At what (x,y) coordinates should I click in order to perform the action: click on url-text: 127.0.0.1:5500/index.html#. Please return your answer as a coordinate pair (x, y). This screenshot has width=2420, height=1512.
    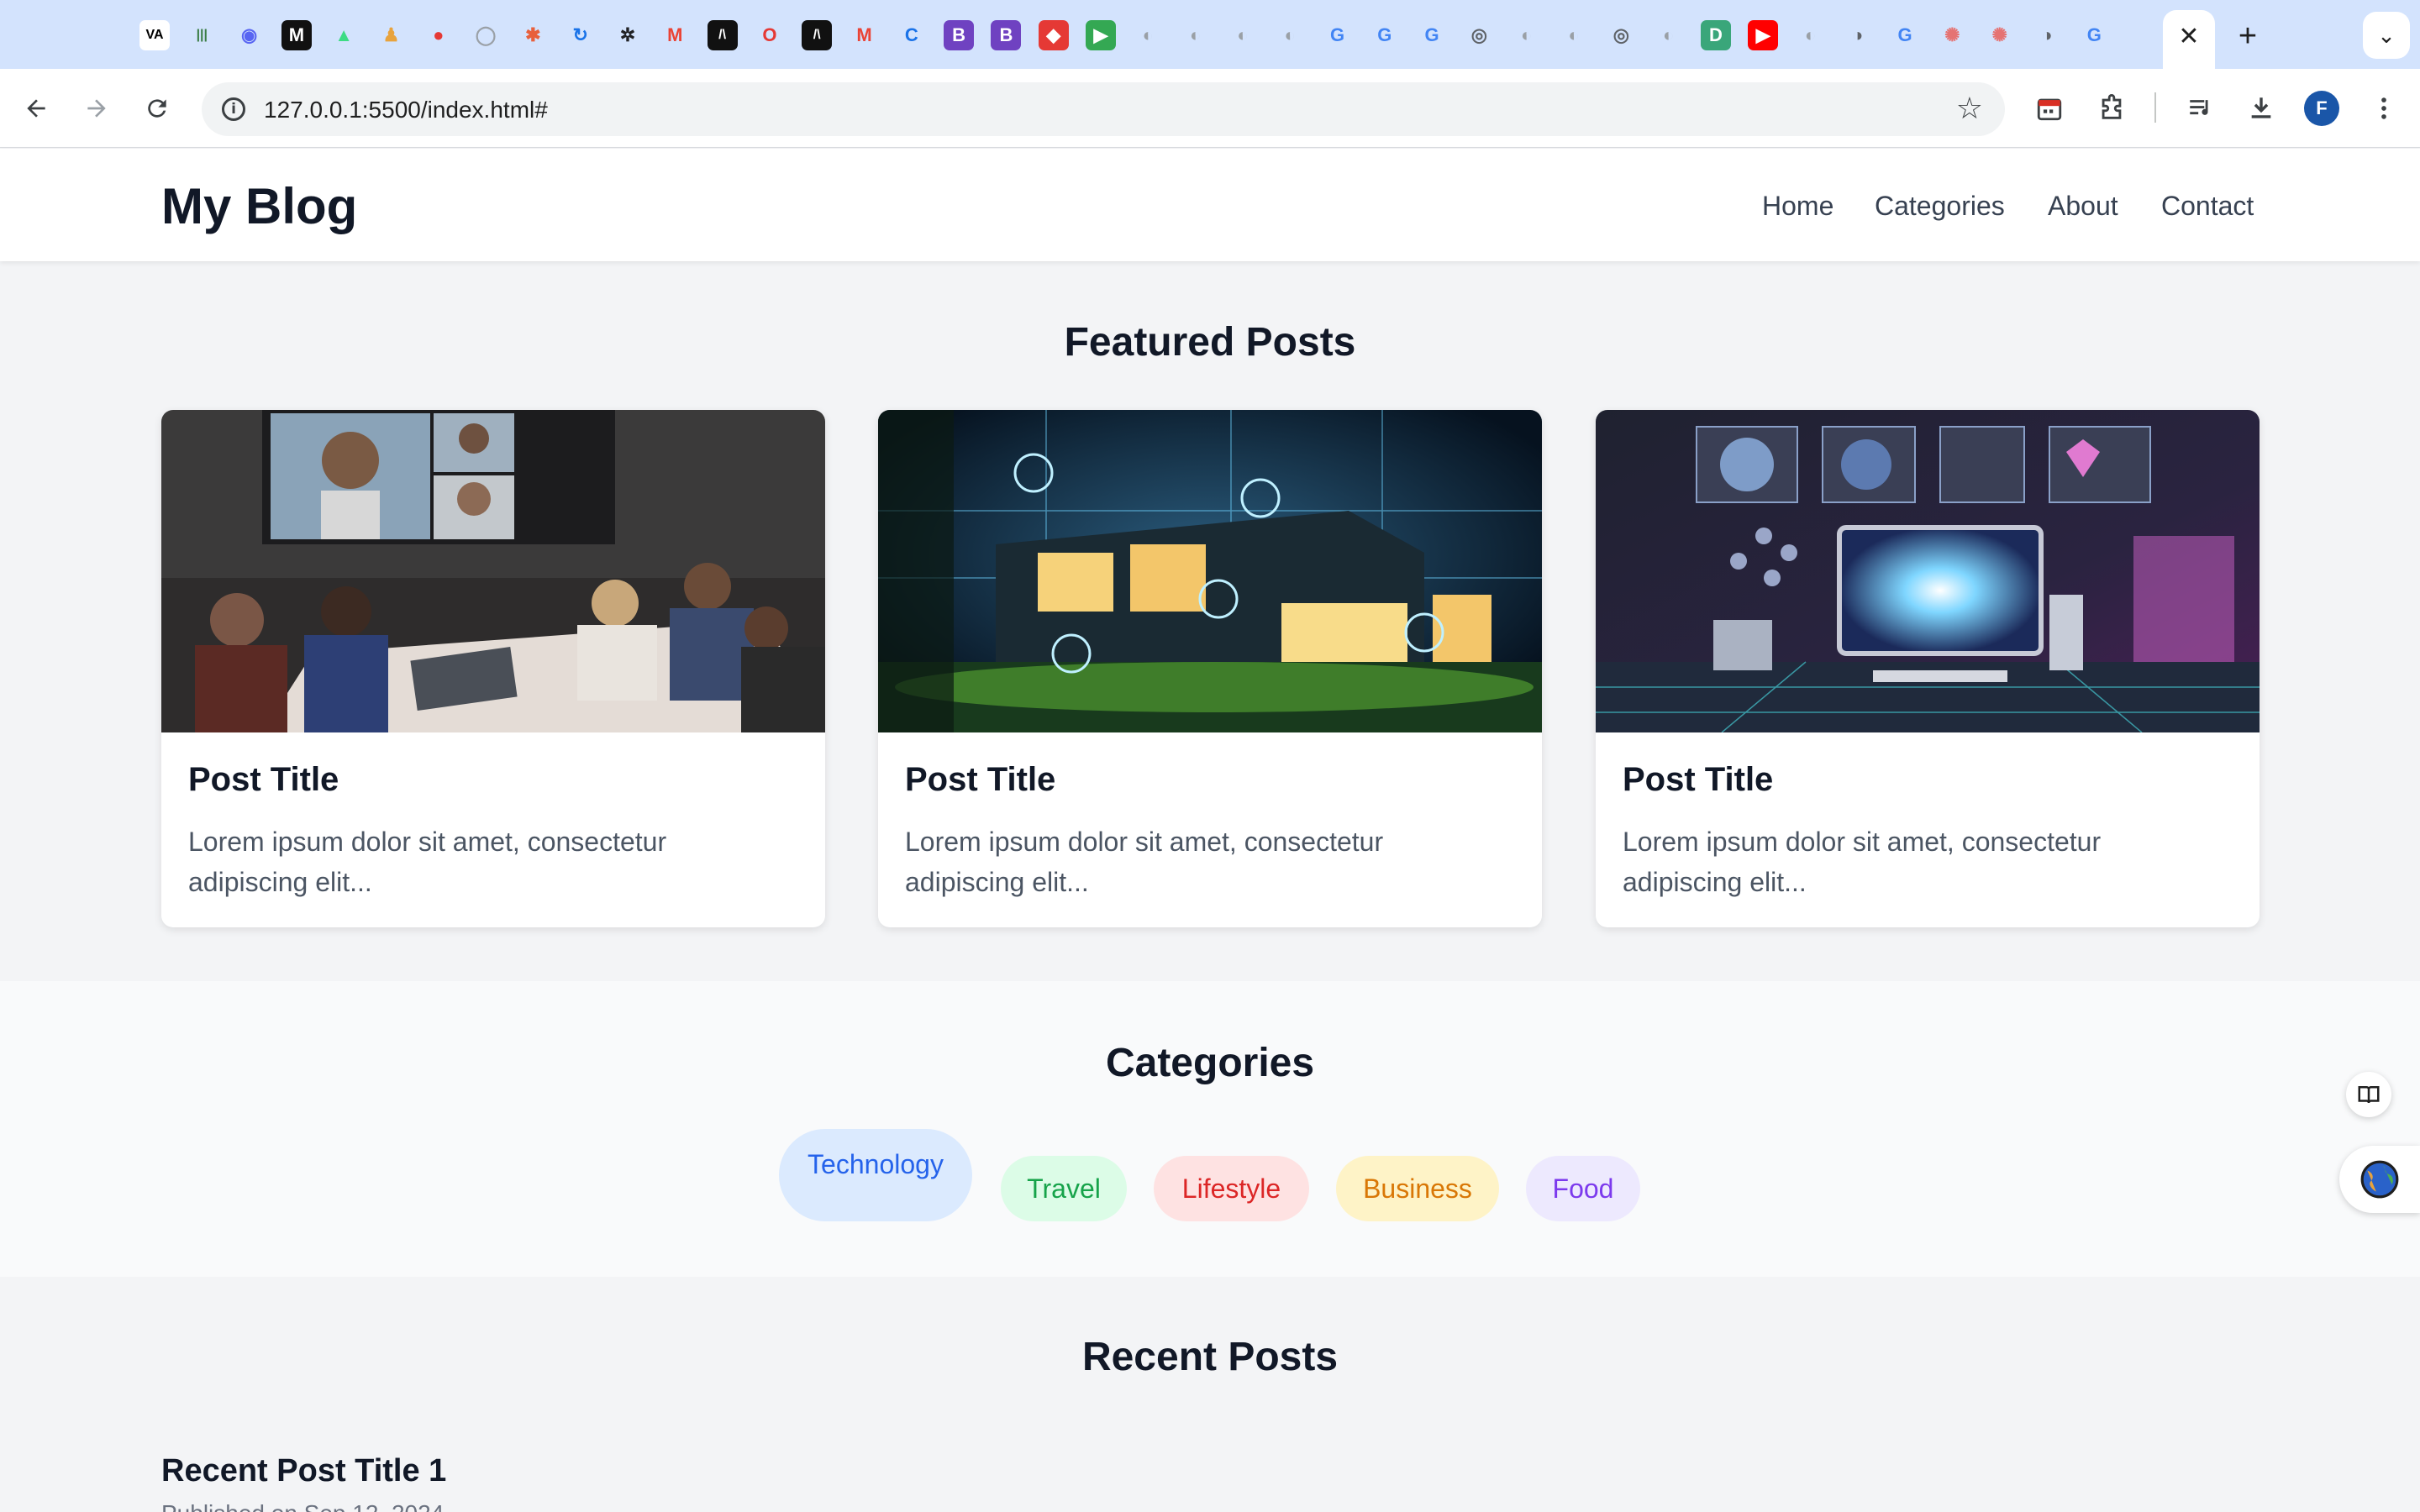
    Looking at the image, I should click on (406, 110).